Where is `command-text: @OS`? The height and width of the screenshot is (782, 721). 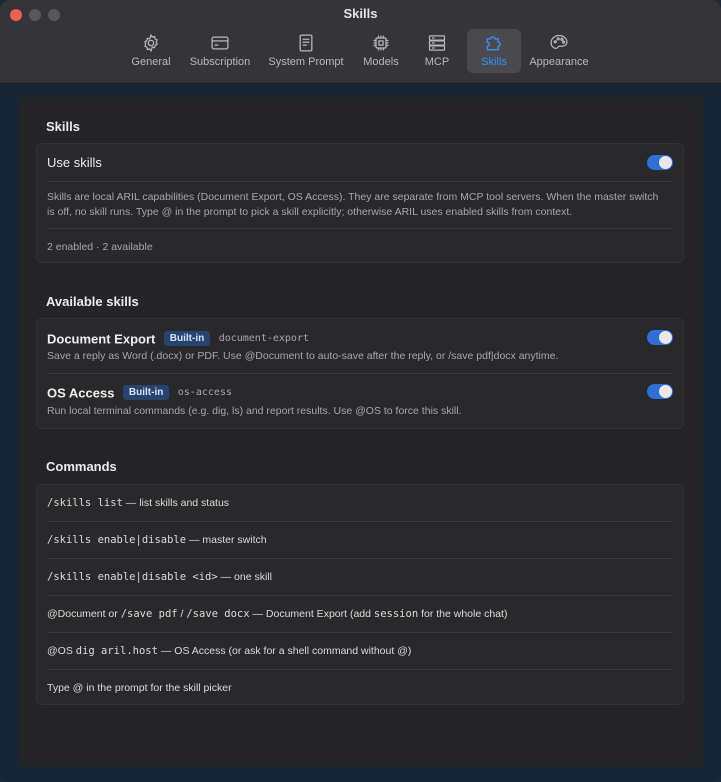 command-text: @OS is located at coordinates (61, 651).